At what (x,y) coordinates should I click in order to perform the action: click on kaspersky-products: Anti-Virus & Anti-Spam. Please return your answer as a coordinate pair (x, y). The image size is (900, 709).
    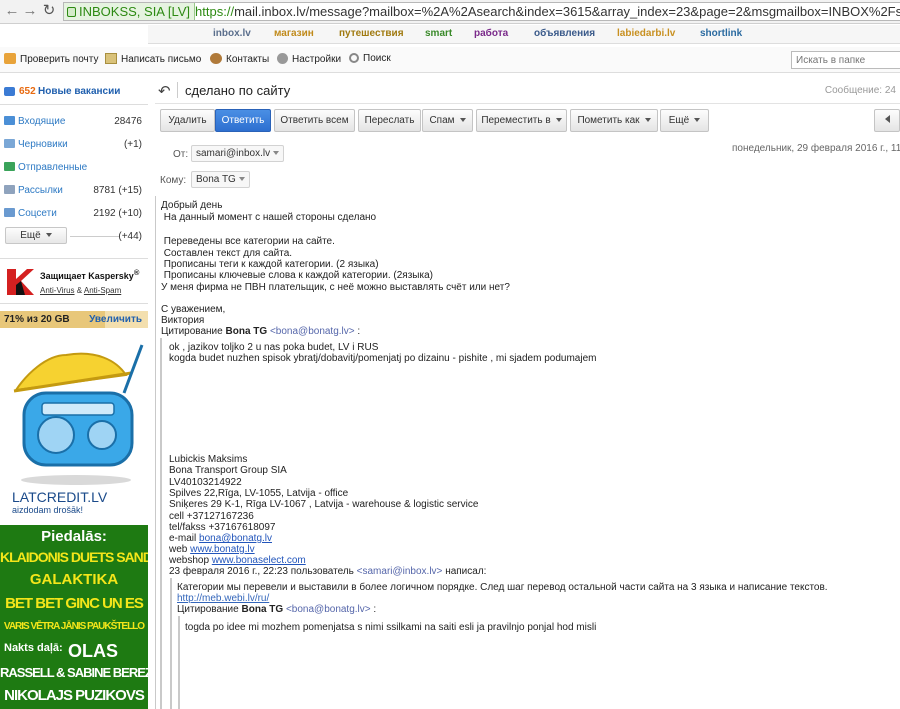
    Looking at the image, I should click on (81, 290).